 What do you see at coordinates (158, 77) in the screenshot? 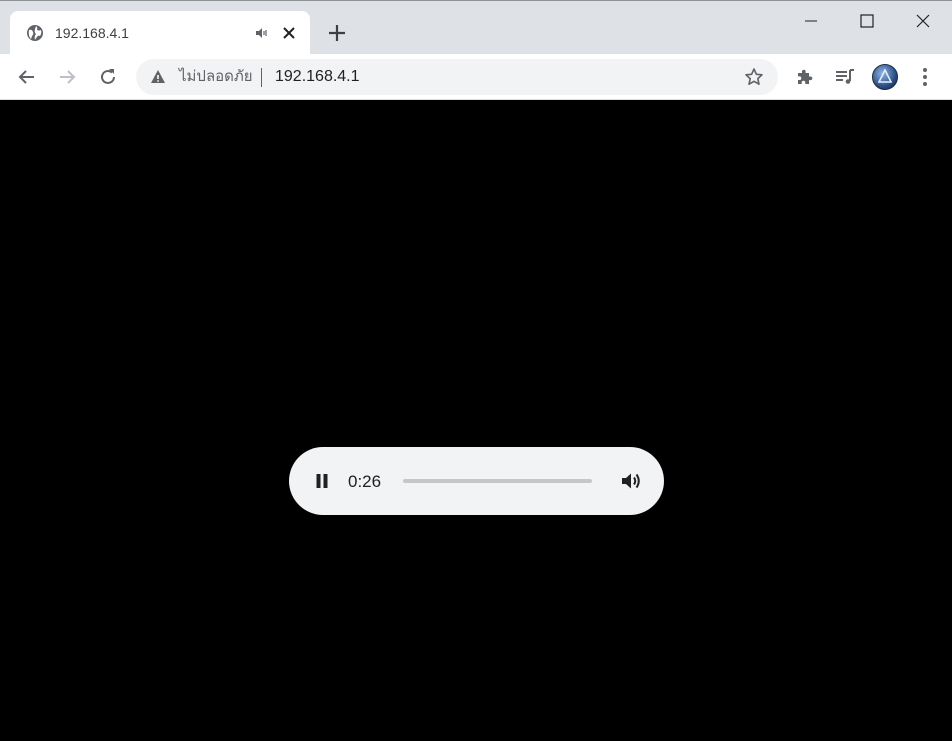
I see `warning-icon` at bounding box center [158, 77].